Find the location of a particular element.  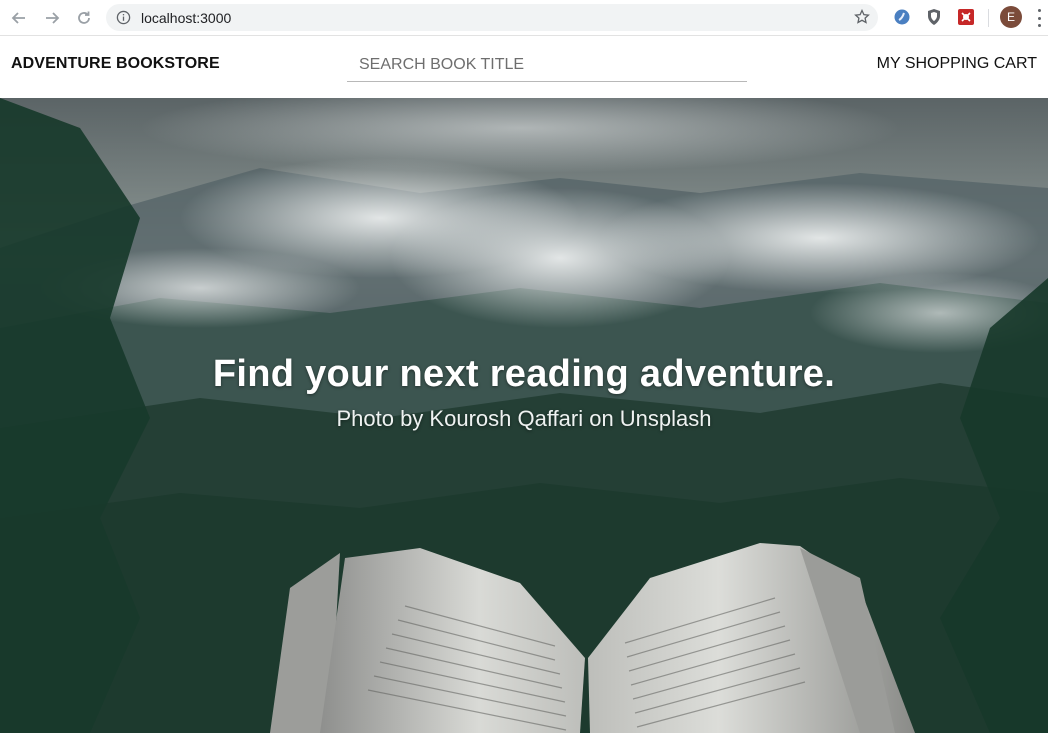

reload-icon is located at coordinates (84, 18).